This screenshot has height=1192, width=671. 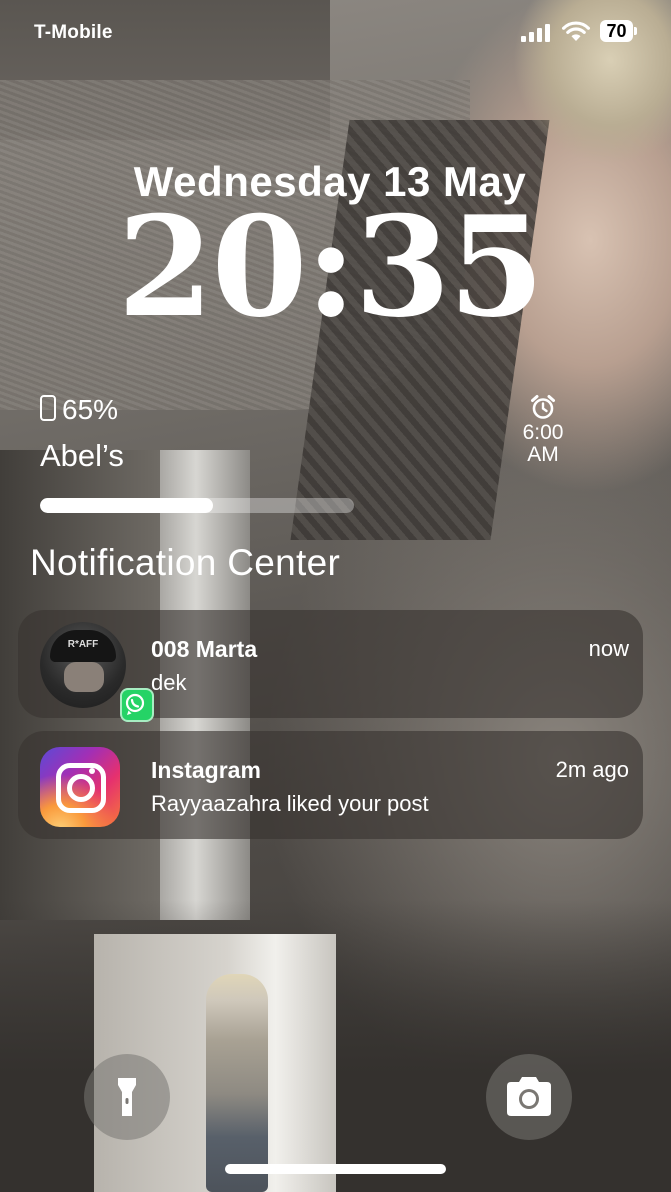 What do you see at coordinates (592, 769) in the screenshot?
I see `notification-time: 2m ago` at bounding box center [592, 769].